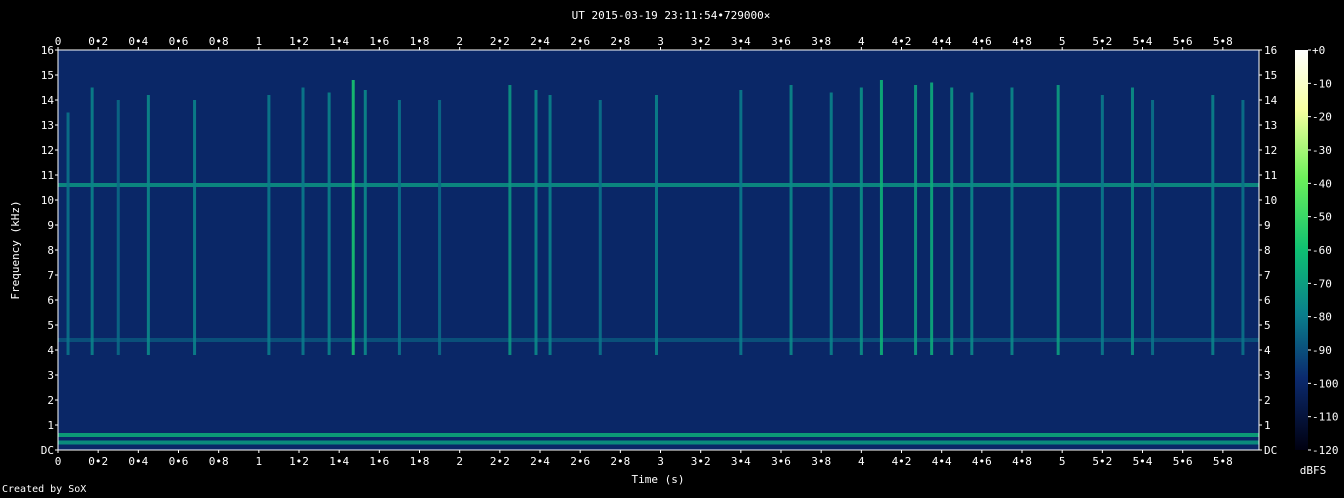  Describe the element at coordinates (339, 461) in the screenshot. I see `x-tick-bottom-label: 1•4` at that location.